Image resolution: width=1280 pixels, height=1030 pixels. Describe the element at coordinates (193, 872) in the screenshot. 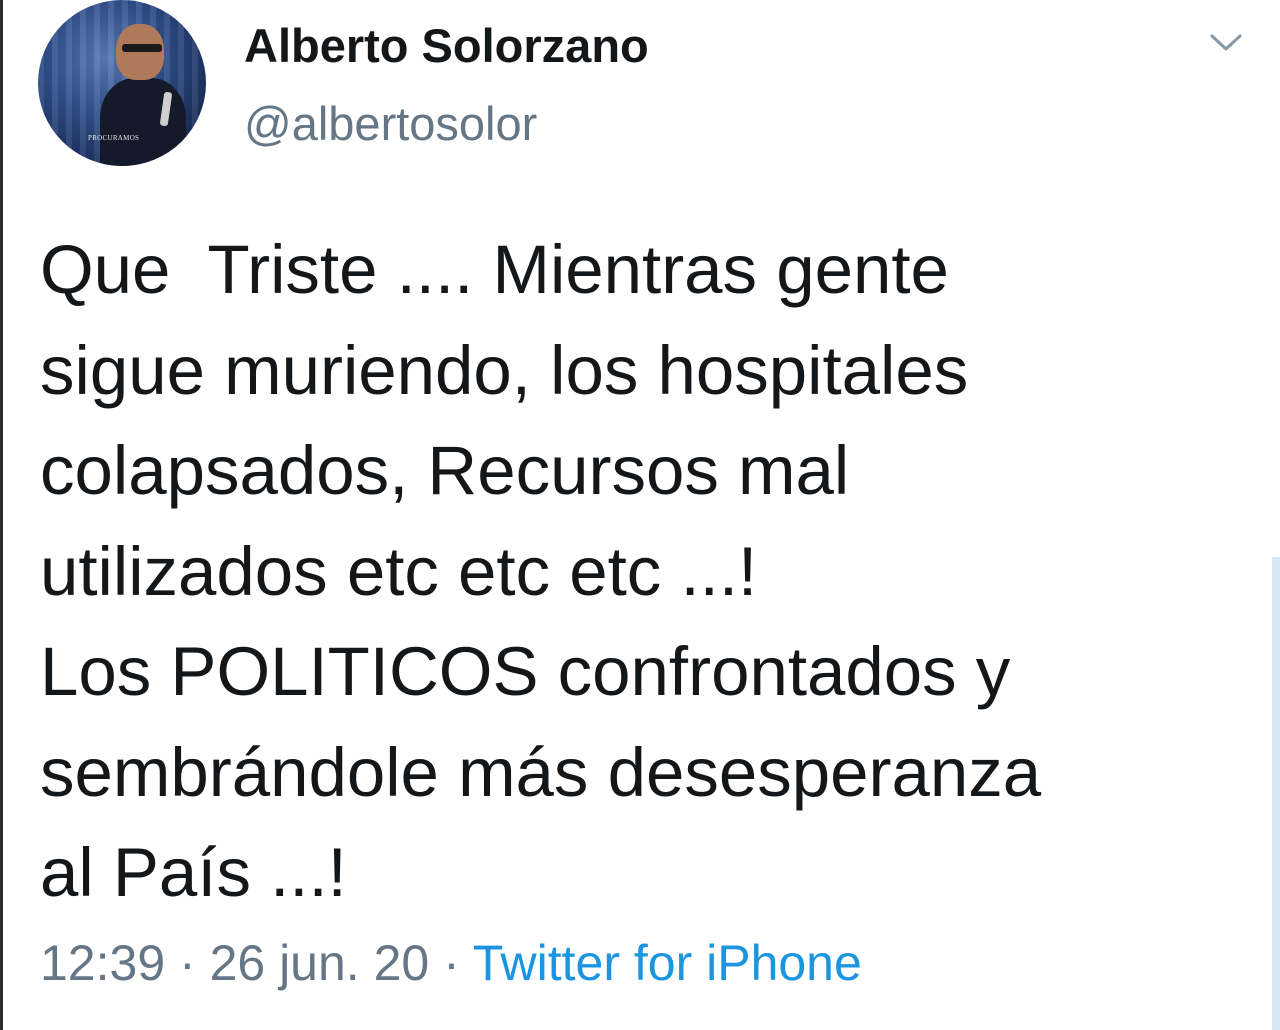

I see `tweet-line: al País ...!` at that location.